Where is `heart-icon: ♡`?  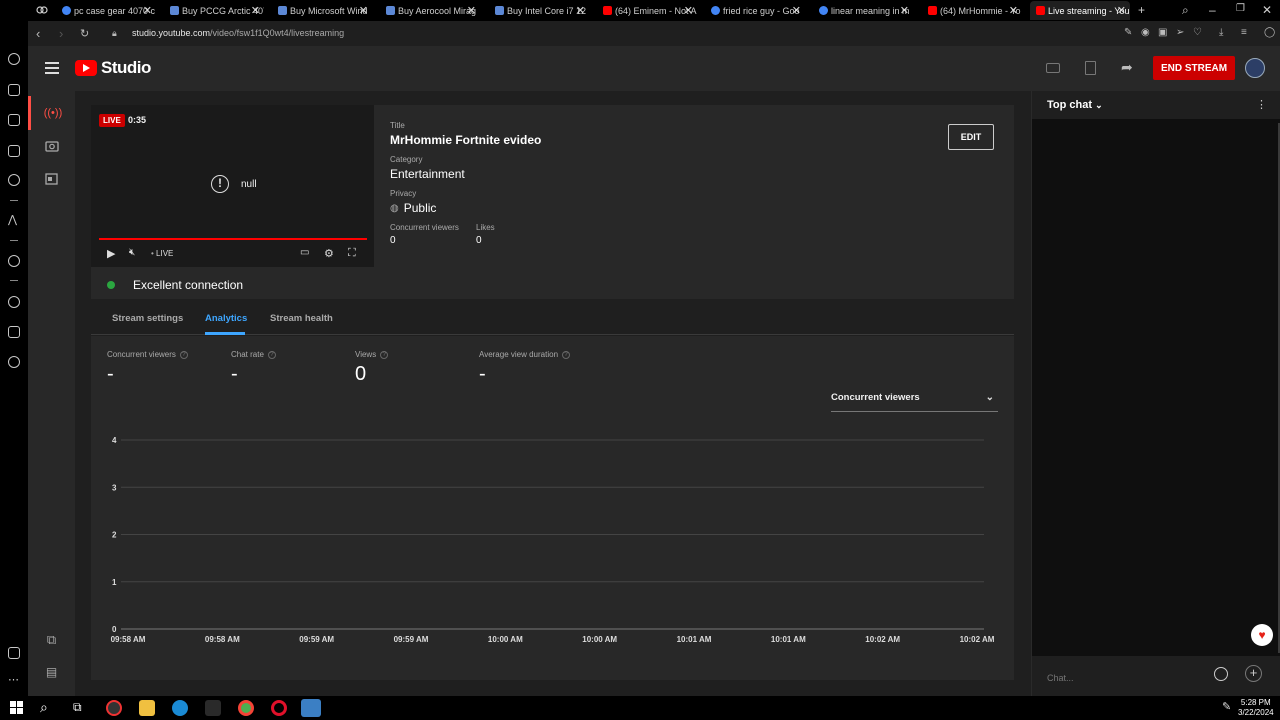 heart-icon: ♡ is located at coordinates (1197, 32).